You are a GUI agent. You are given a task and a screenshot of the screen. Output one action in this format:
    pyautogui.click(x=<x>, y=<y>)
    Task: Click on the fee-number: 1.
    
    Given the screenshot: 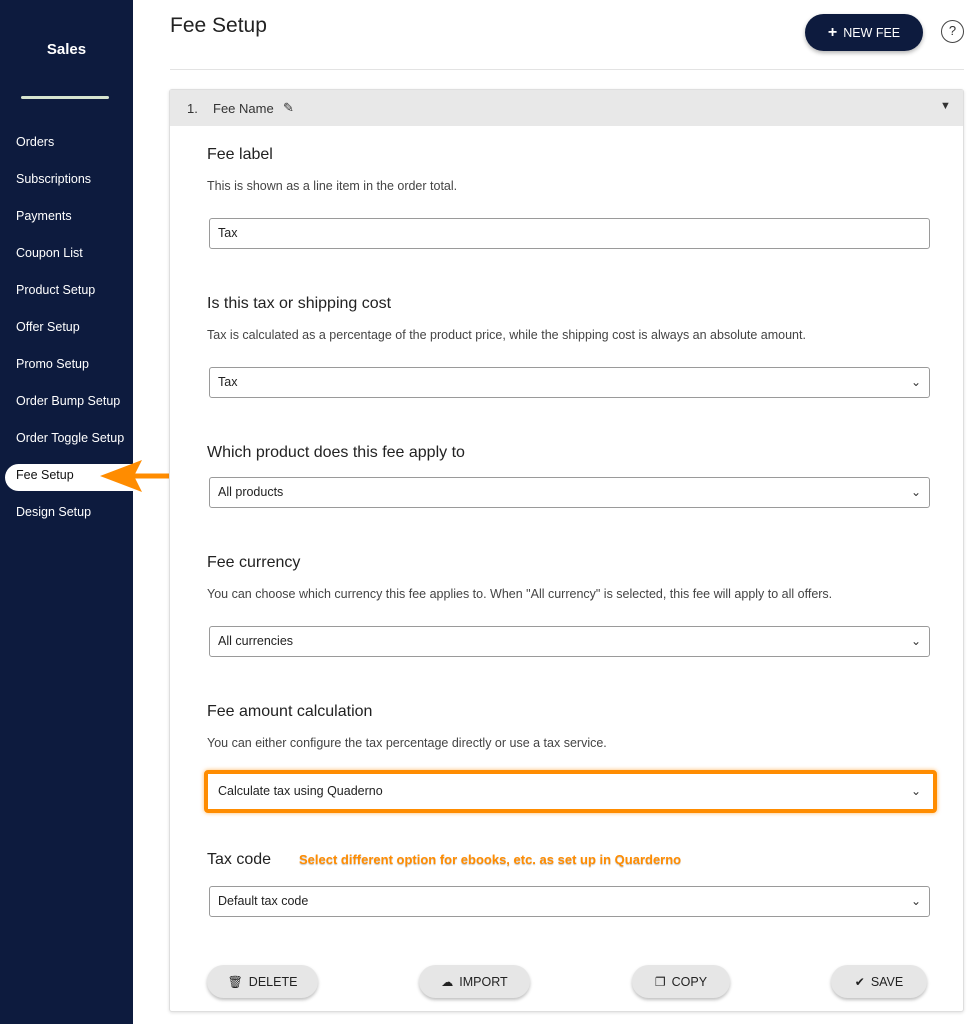 What is the action you would take?
    pyautogui.click(x=192, y=108)
    